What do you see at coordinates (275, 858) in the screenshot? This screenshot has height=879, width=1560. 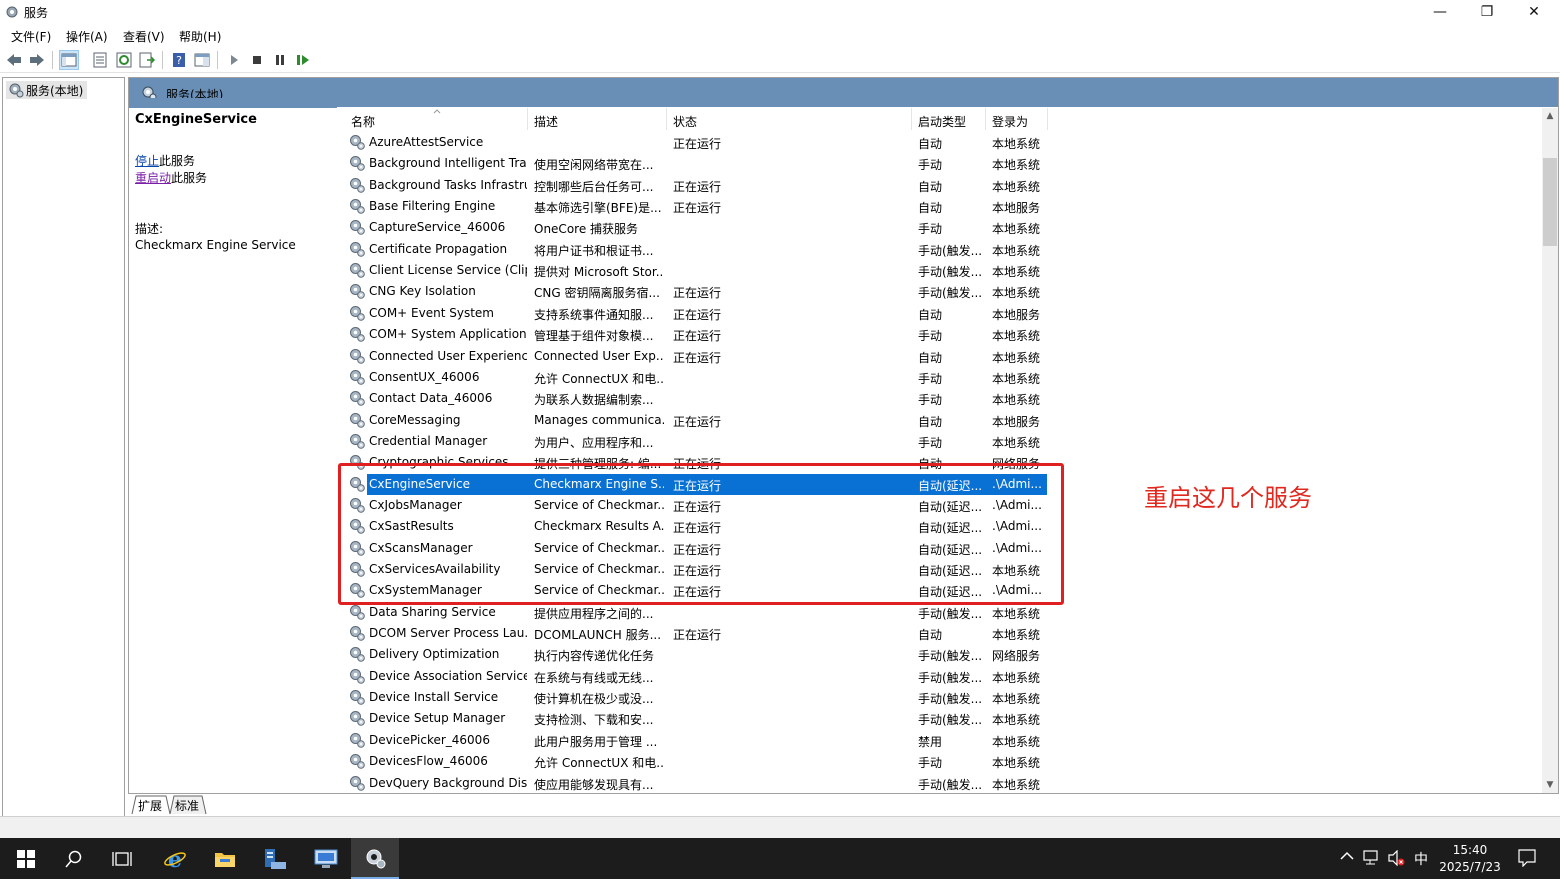 I see `server-manager-icon` at bounding box center [275, 858].